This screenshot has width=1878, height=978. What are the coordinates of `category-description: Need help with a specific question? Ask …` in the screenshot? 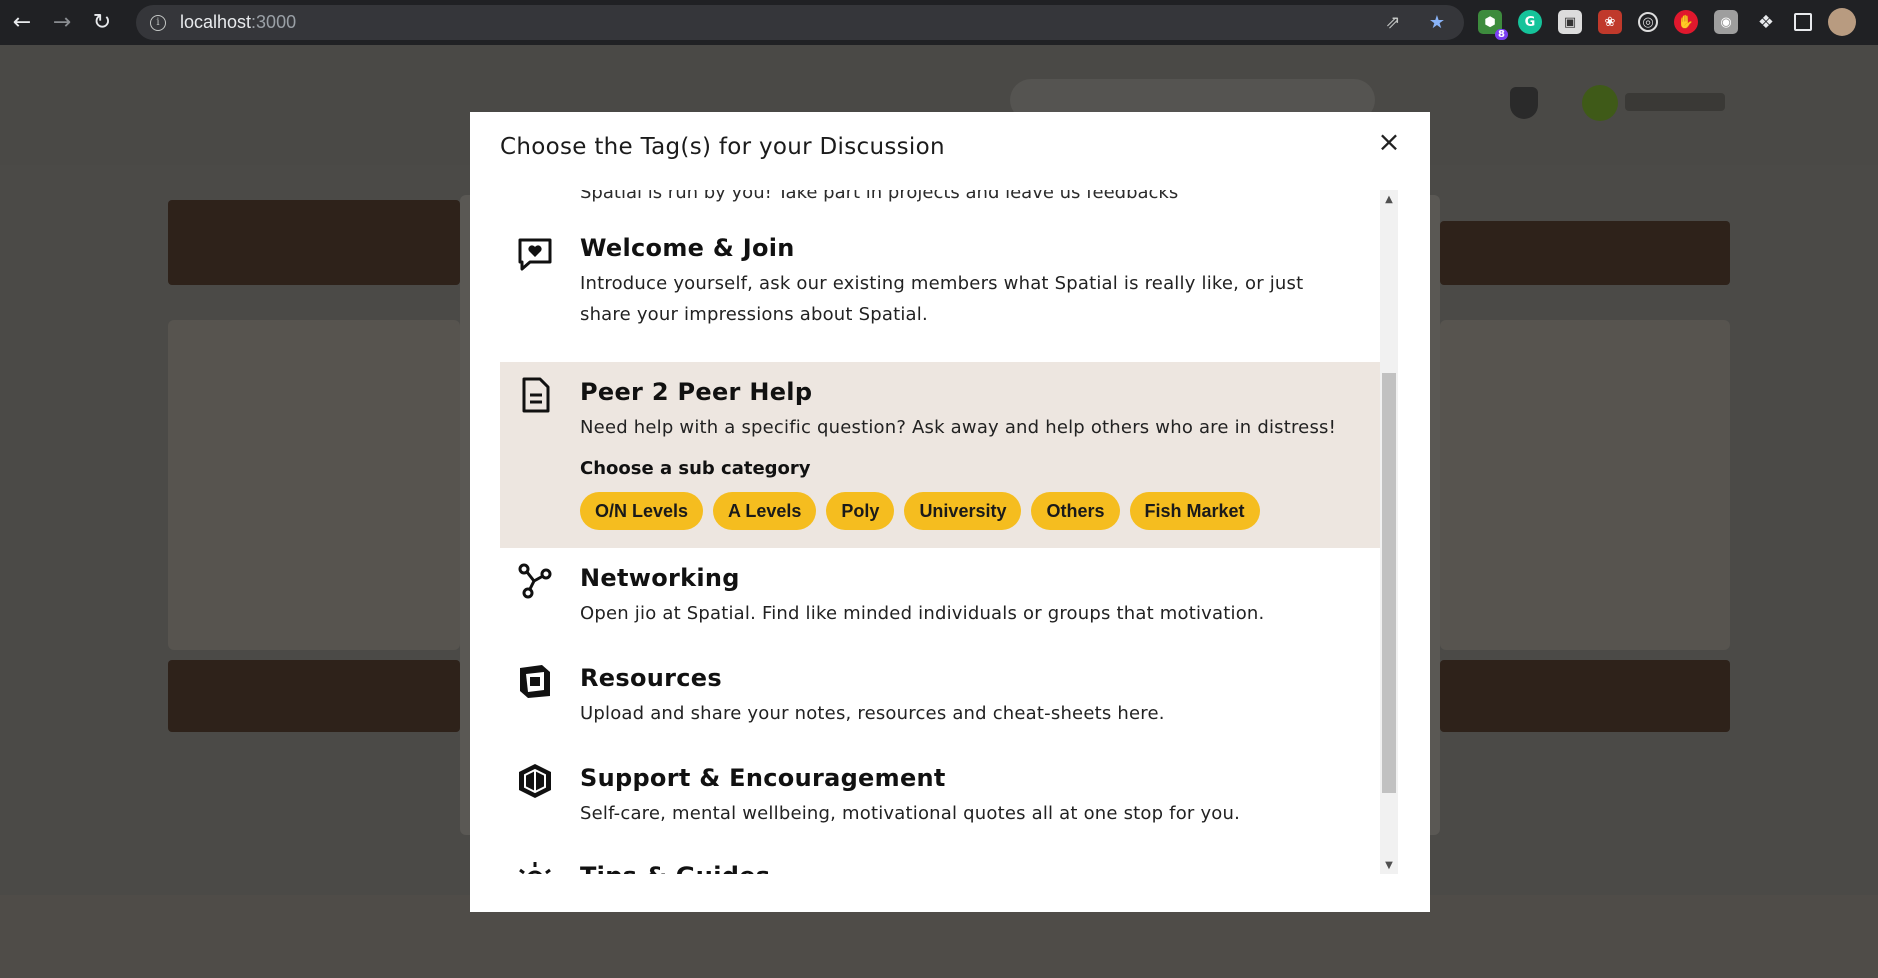 It's located at (958, 427).